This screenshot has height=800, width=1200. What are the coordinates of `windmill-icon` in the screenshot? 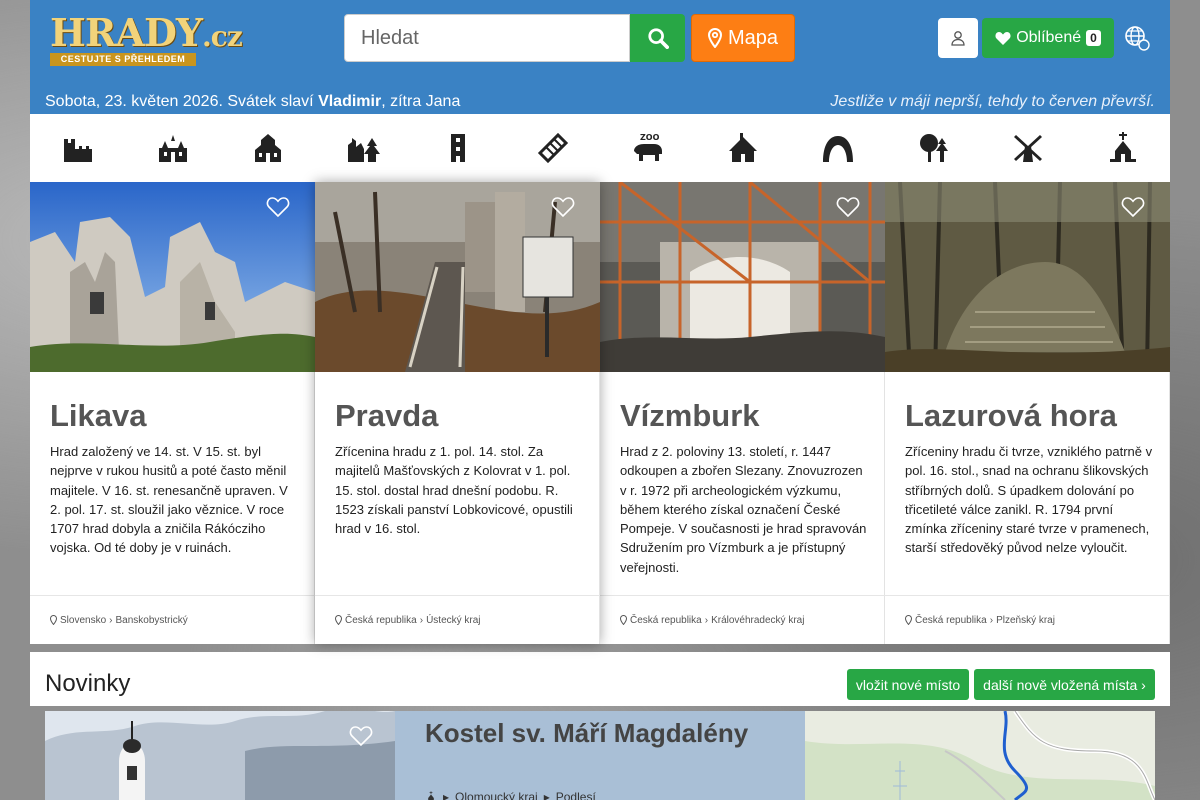 It's located at (1027, 148).